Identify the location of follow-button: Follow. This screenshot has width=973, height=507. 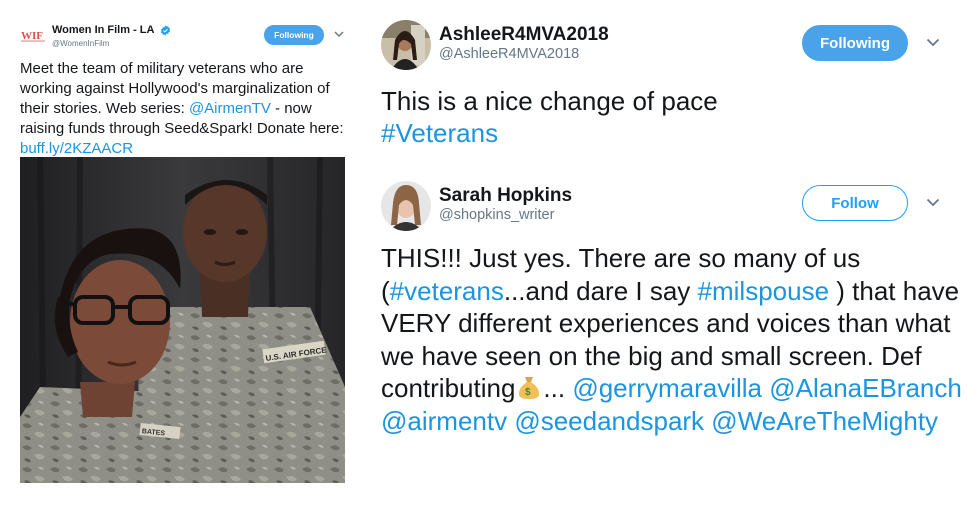
(855, 203).